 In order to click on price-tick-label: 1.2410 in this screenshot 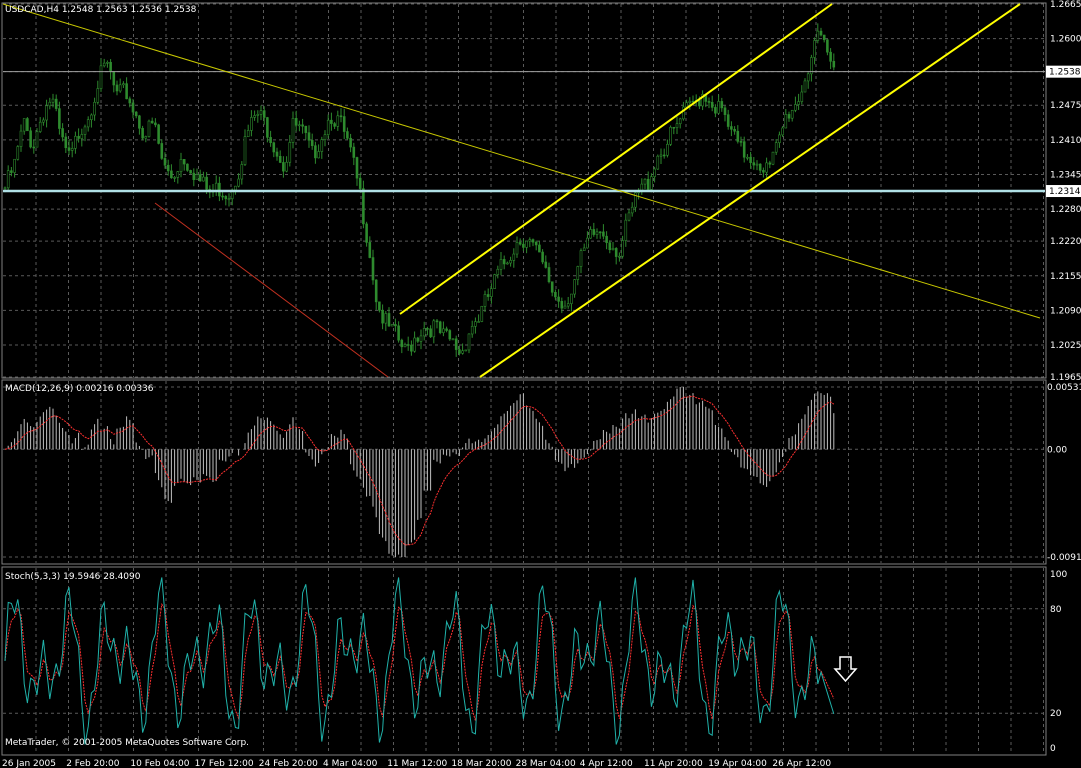, I will do `click(1065, 141)`.